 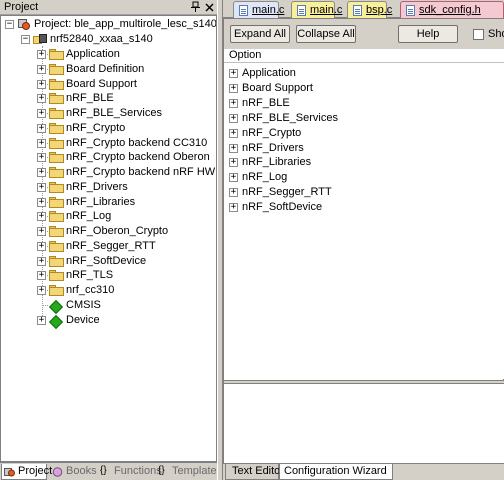 I want to click on option-label: nRF_Crypto, so click(x=272, y=133).